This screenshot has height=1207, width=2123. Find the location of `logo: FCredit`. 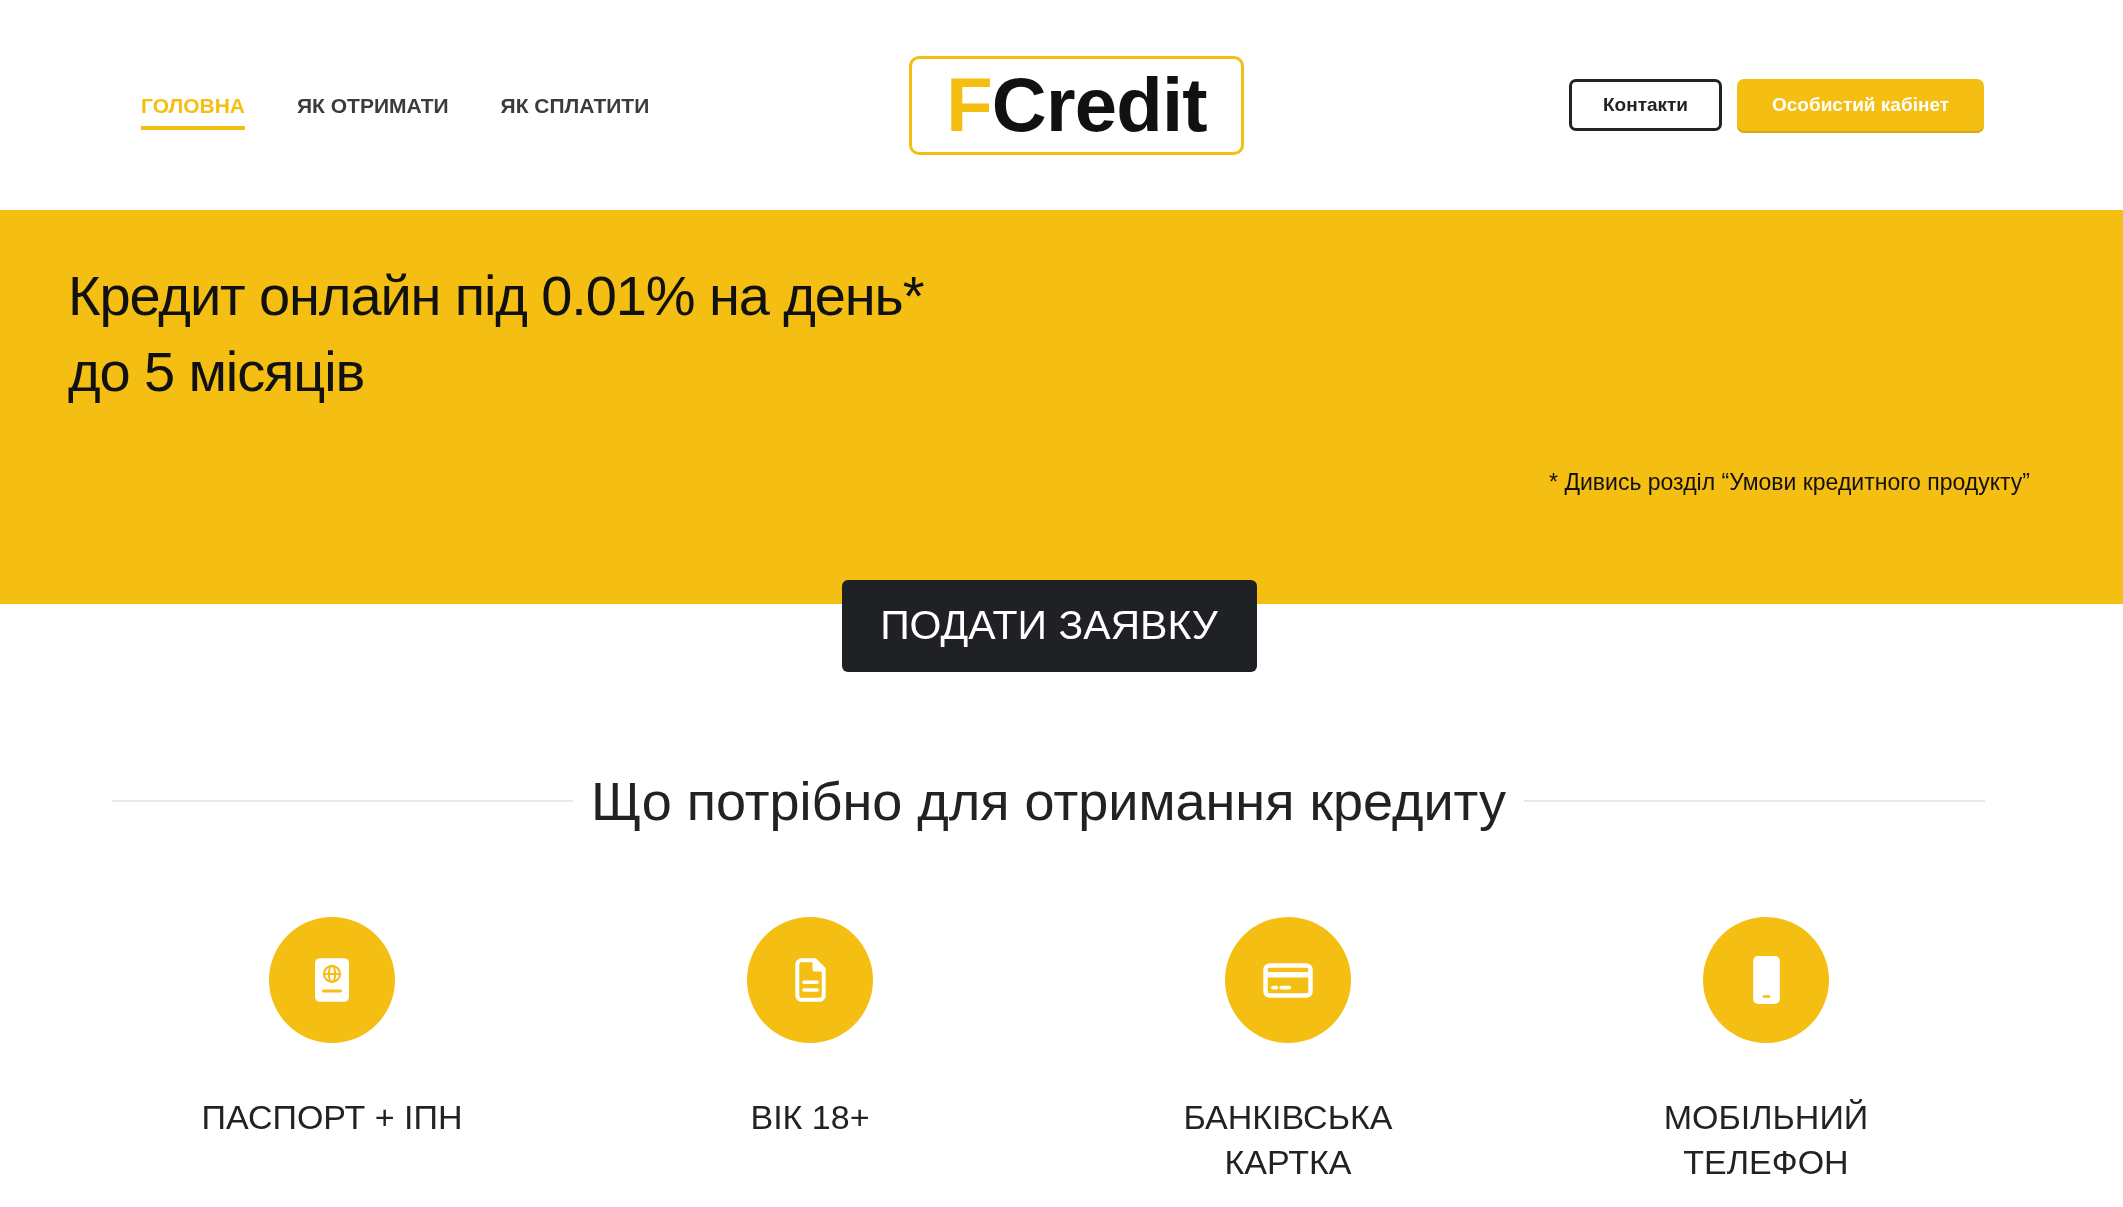

logo: FCredit is located at coordinates (1076, 105).